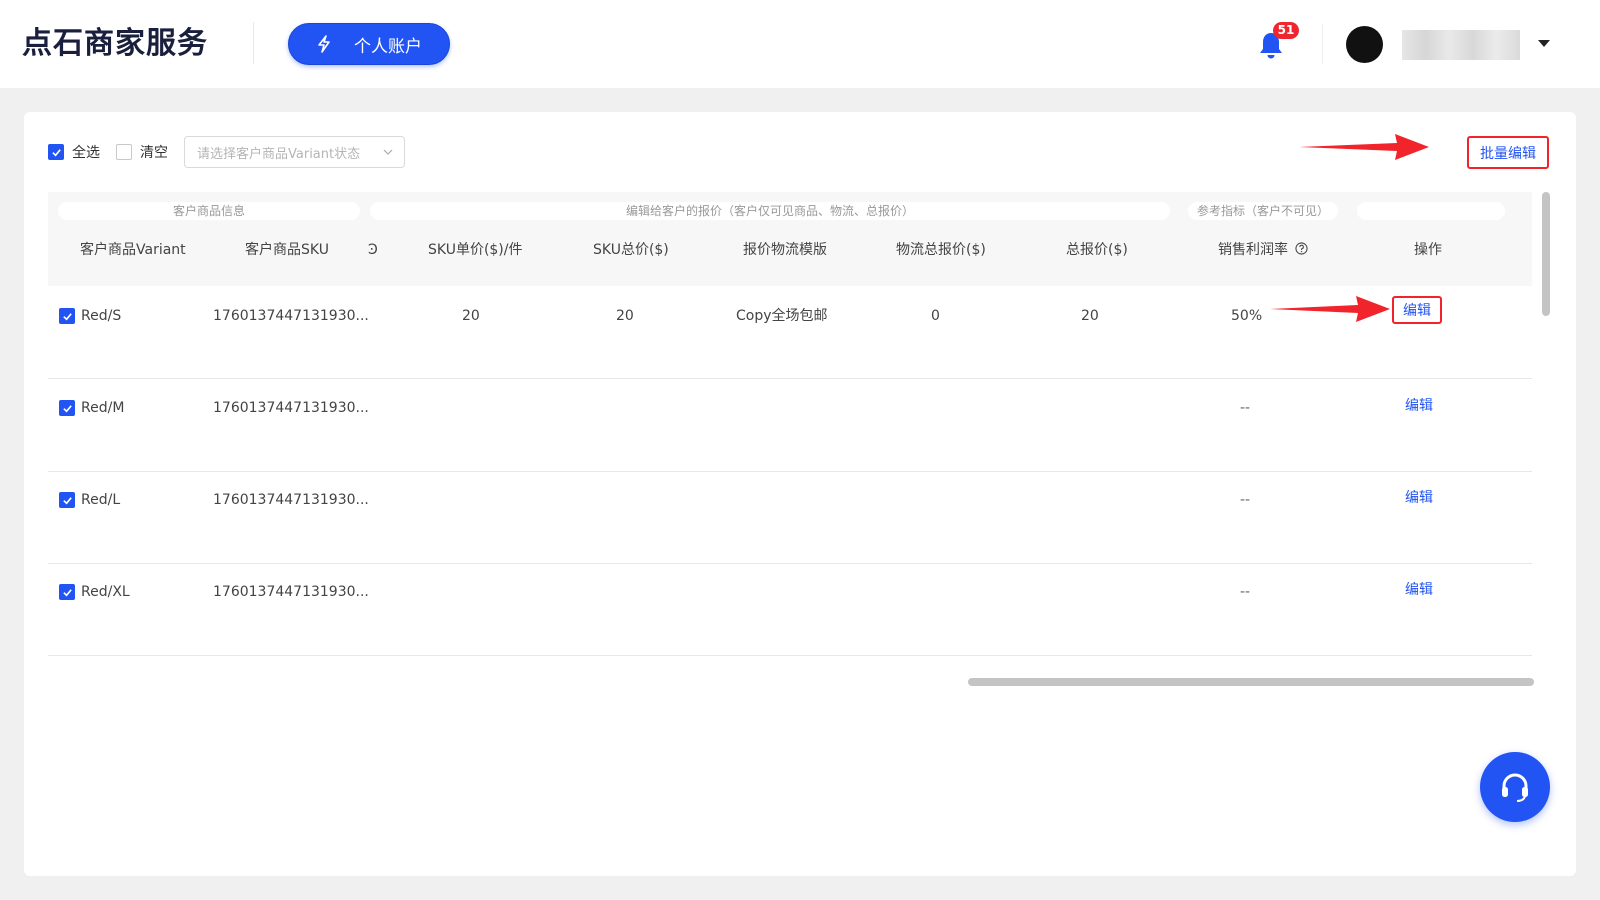  What do you see at coordinates (790, 609) in the screenshot?
I see `table-row: Red/XL 1760137447131930... -- 编辑` at bounding box center [790, 609].